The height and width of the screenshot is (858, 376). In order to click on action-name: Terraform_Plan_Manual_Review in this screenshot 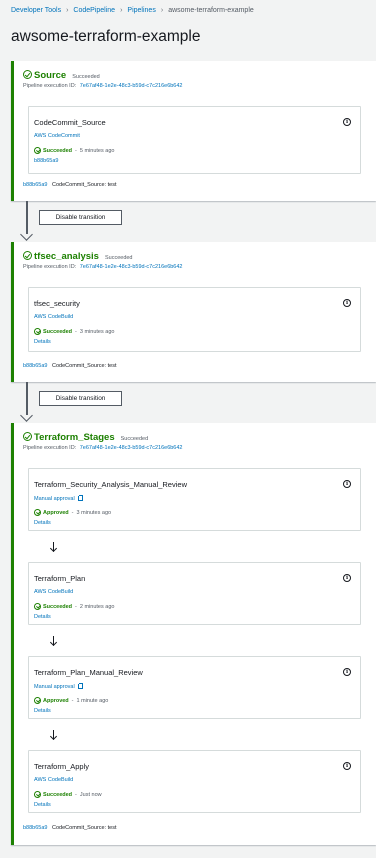, I will do `click(88, 672)`.